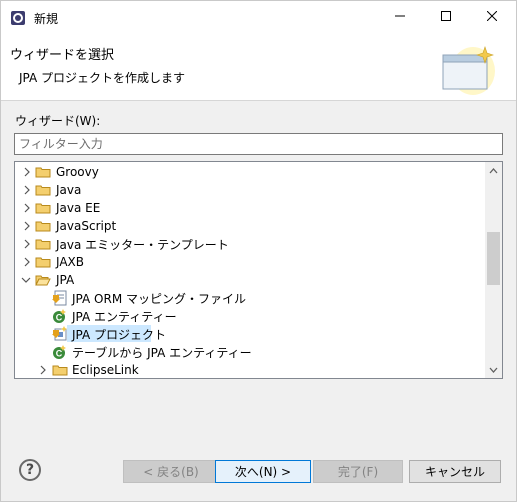 The width and height of the screenshot is (517, 502). I want to click on finish-button: 完了(F), so click(358, 471).